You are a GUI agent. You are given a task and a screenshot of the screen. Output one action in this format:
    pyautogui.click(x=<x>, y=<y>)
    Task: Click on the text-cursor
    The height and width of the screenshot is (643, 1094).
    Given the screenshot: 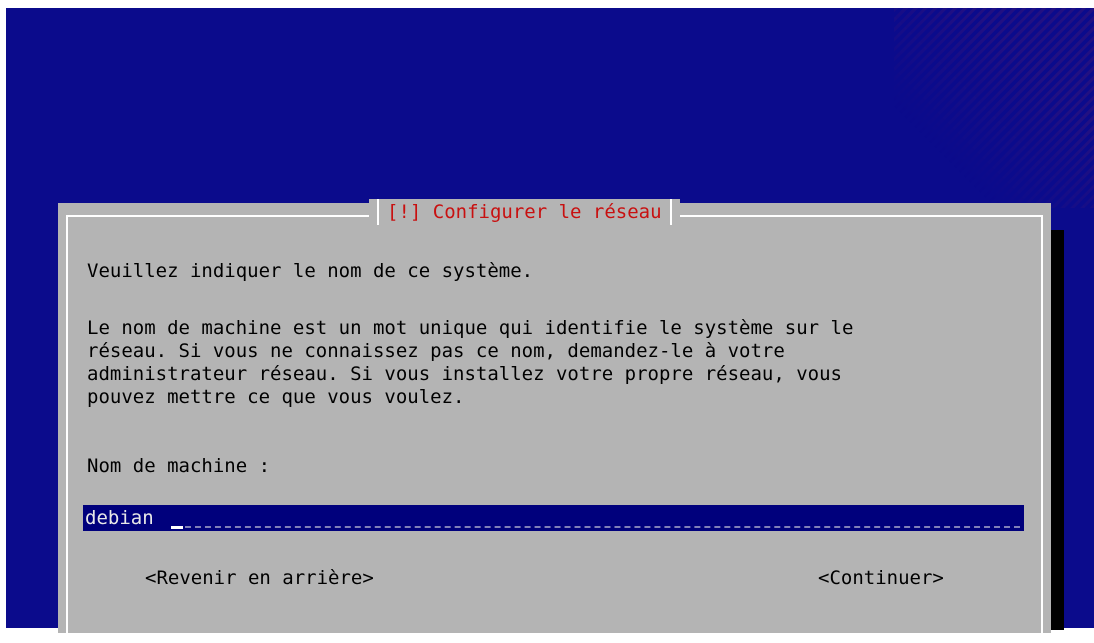 What is the action you would take?
    pyautogui.click(x=177, y=527)
    